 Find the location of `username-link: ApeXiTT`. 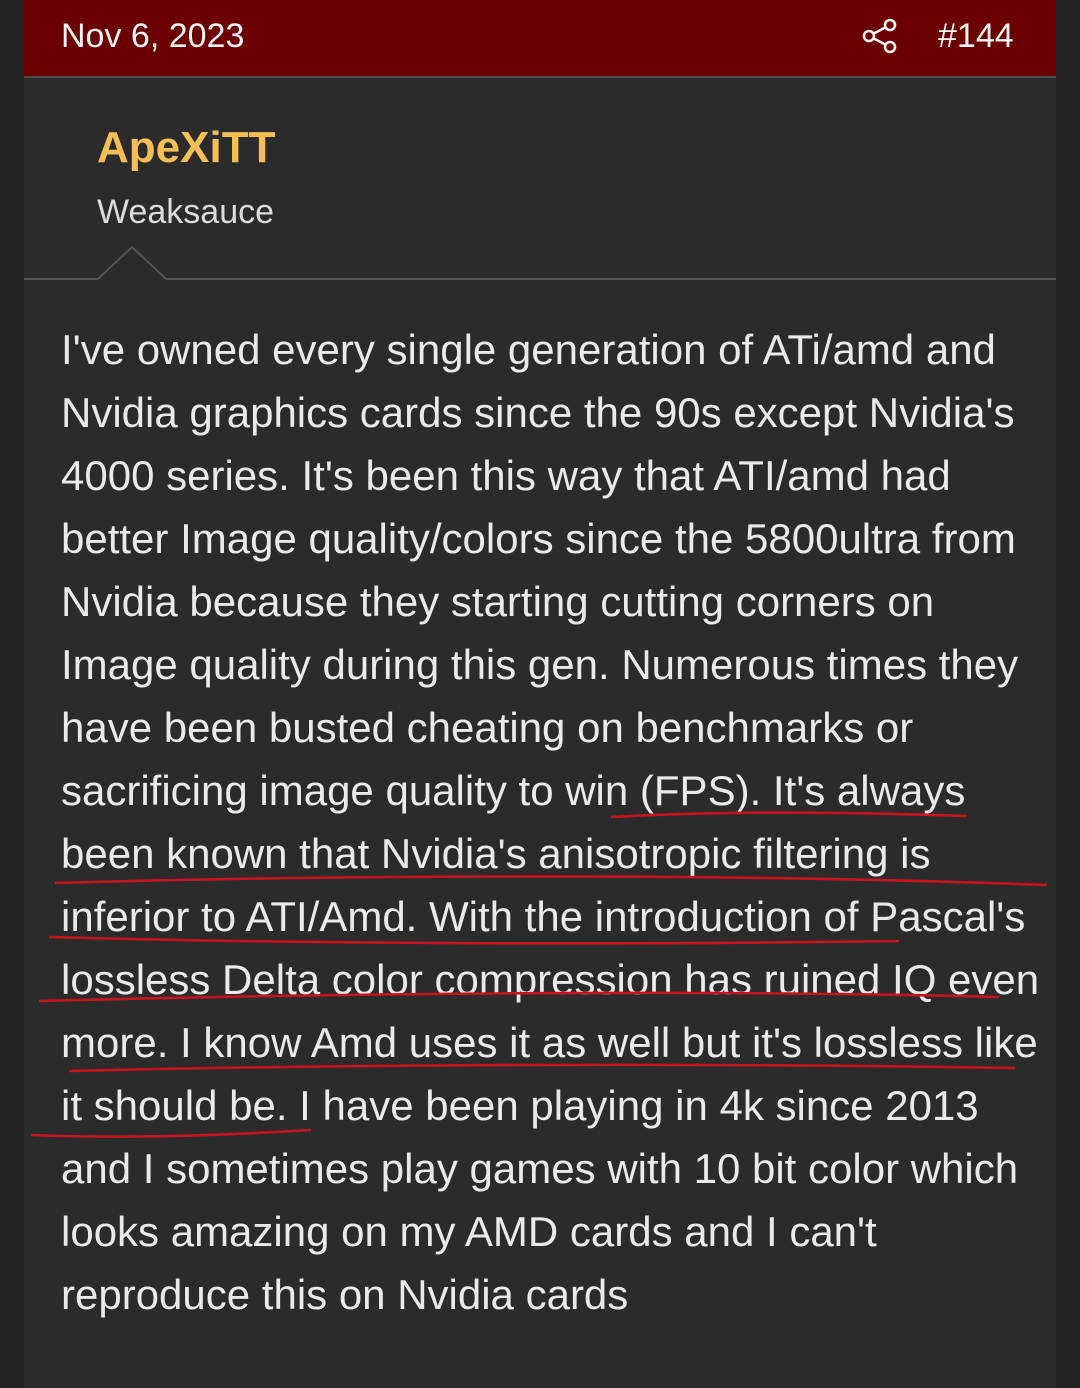

username-link: ApeXiTT is located at coordinates (186, 148).